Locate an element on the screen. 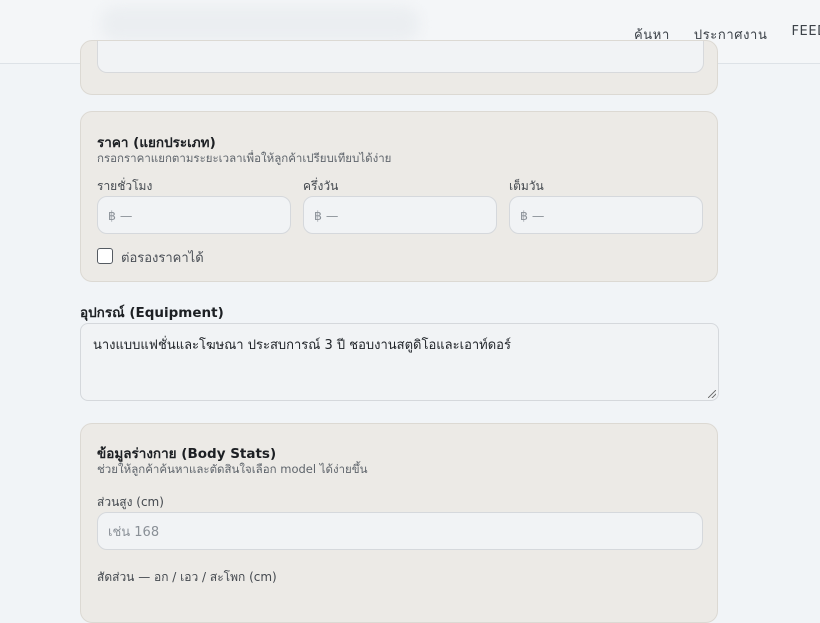 This screenshot has width=820, height=623. equipment-label: อุปกรณ์ (Equipment) is located at coordinates (152, 313).